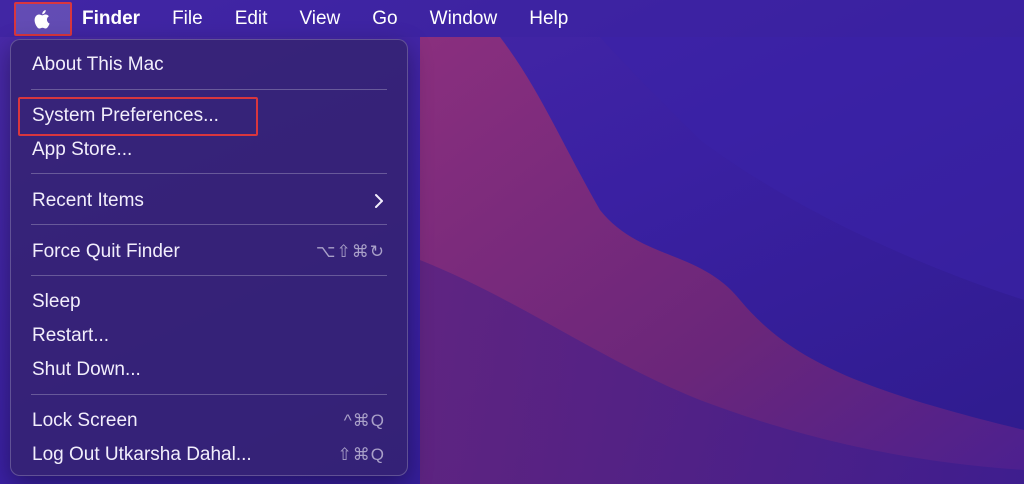 Image resolution: width=1024 pixels, height=484 pixels. I want to click on menu-item-sleep: Sleep, so click(208, 302).